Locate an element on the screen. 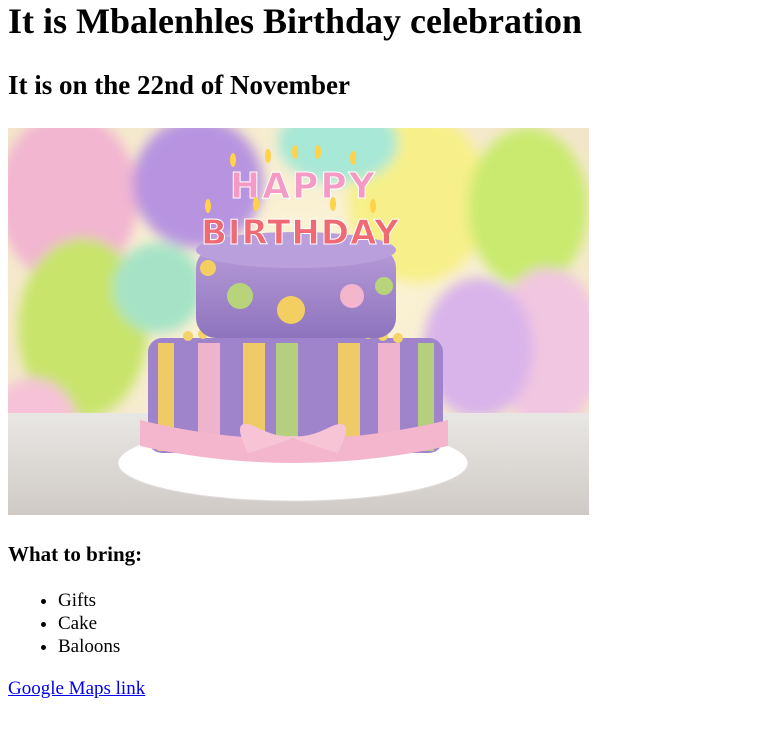 This screenshot has height=742, width=767. cake-topper-line2: BIRTHDAY is located at coordinates (300, 233).